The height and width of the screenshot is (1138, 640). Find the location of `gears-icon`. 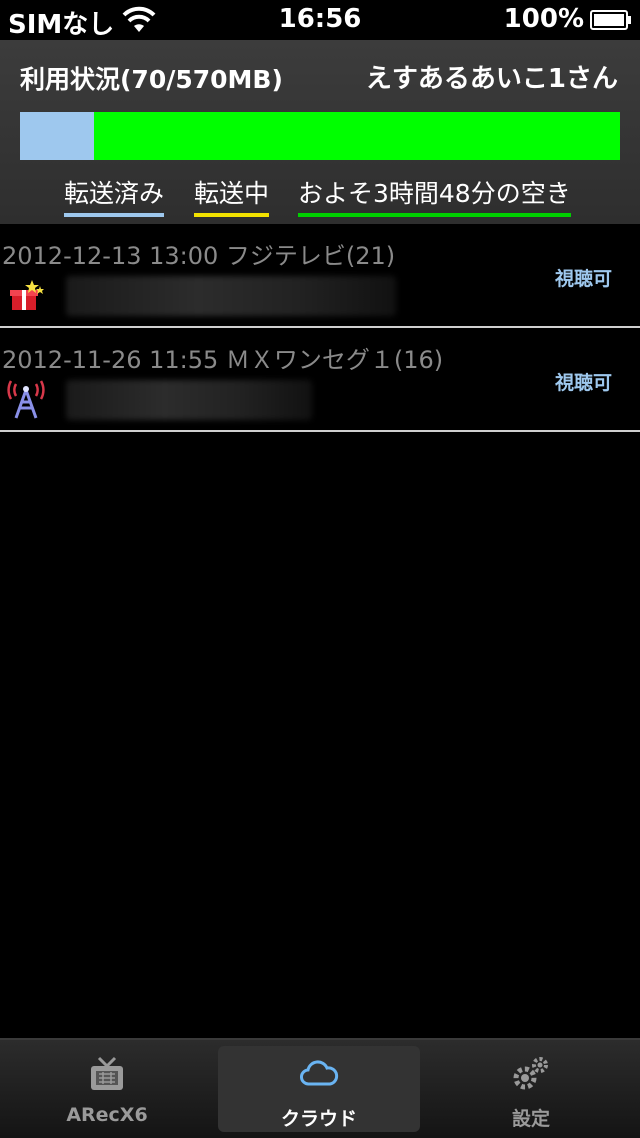

gears-icon is located at coordinates (530, 1073).